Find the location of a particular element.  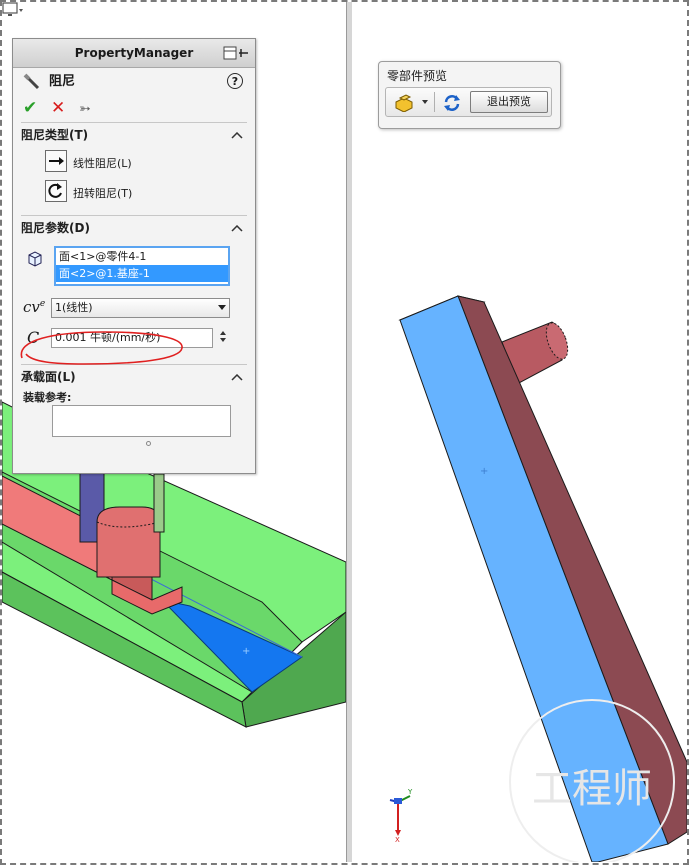

assembly-ref-label: 装载参考: is located at coordinates (47, 397).